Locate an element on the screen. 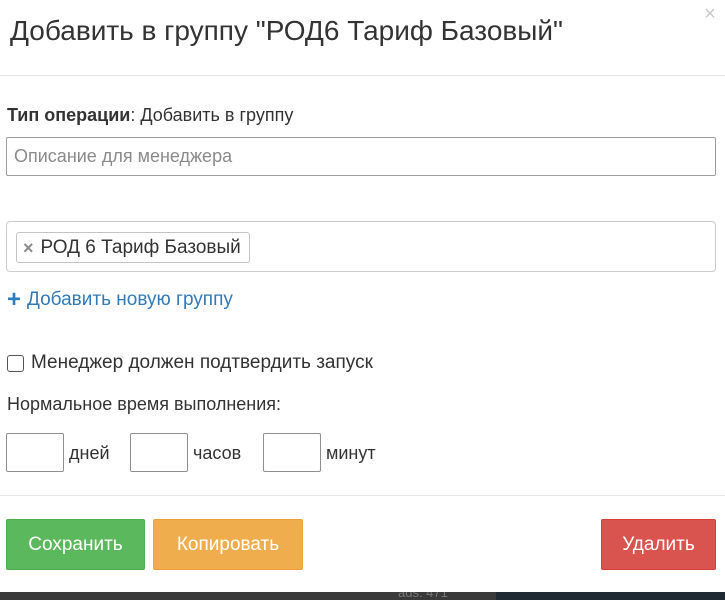  modal-header: Добавить в группу "РОД6 Тариф Базовый" × is located at coordinates (362, 38).